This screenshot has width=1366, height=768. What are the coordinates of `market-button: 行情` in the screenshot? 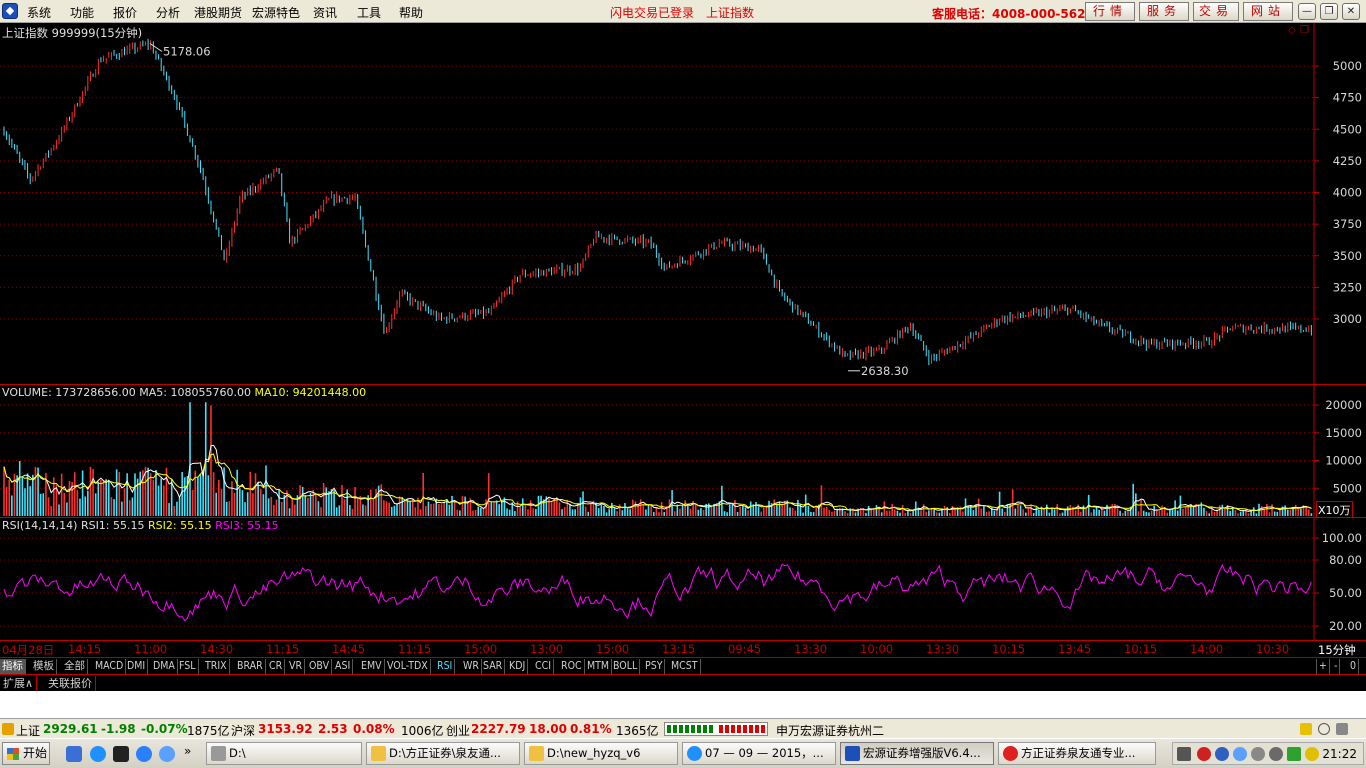 It's located at (1110, 11).